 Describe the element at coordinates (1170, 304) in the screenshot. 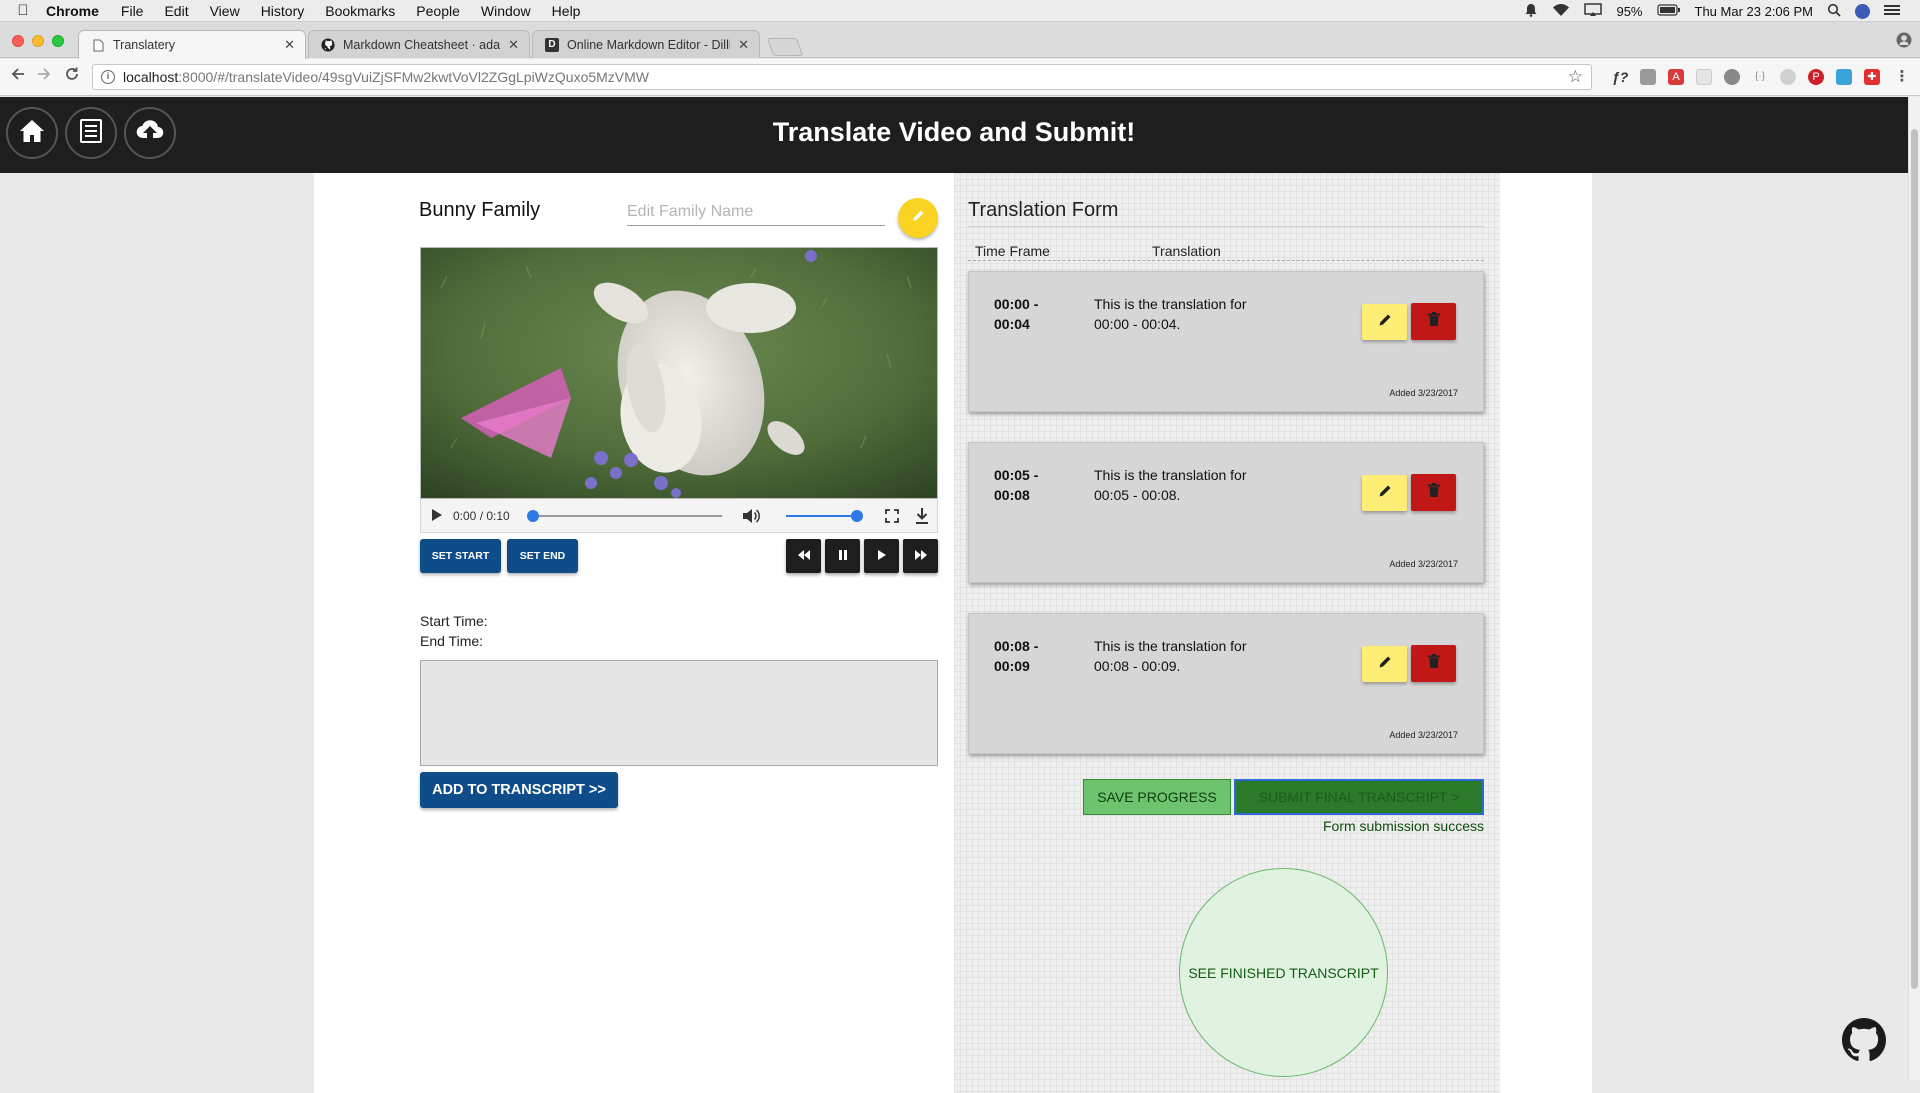

I see `entry-translation-line: This is the translation for` at that location.